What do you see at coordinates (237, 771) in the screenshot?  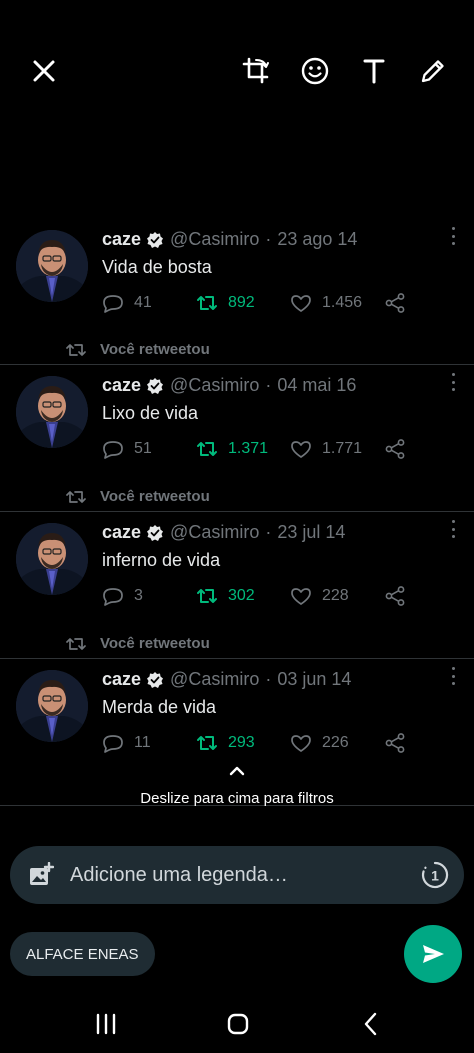 I see `chevron-up-icon` at bounding box center [237, 771].